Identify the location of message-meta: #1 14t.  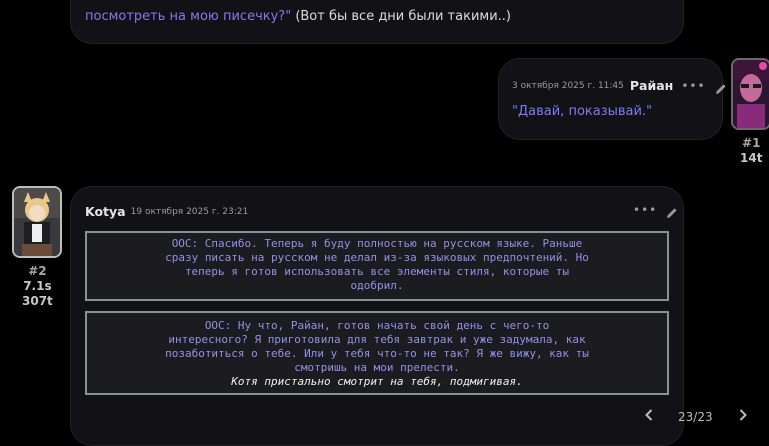
(751, 150).